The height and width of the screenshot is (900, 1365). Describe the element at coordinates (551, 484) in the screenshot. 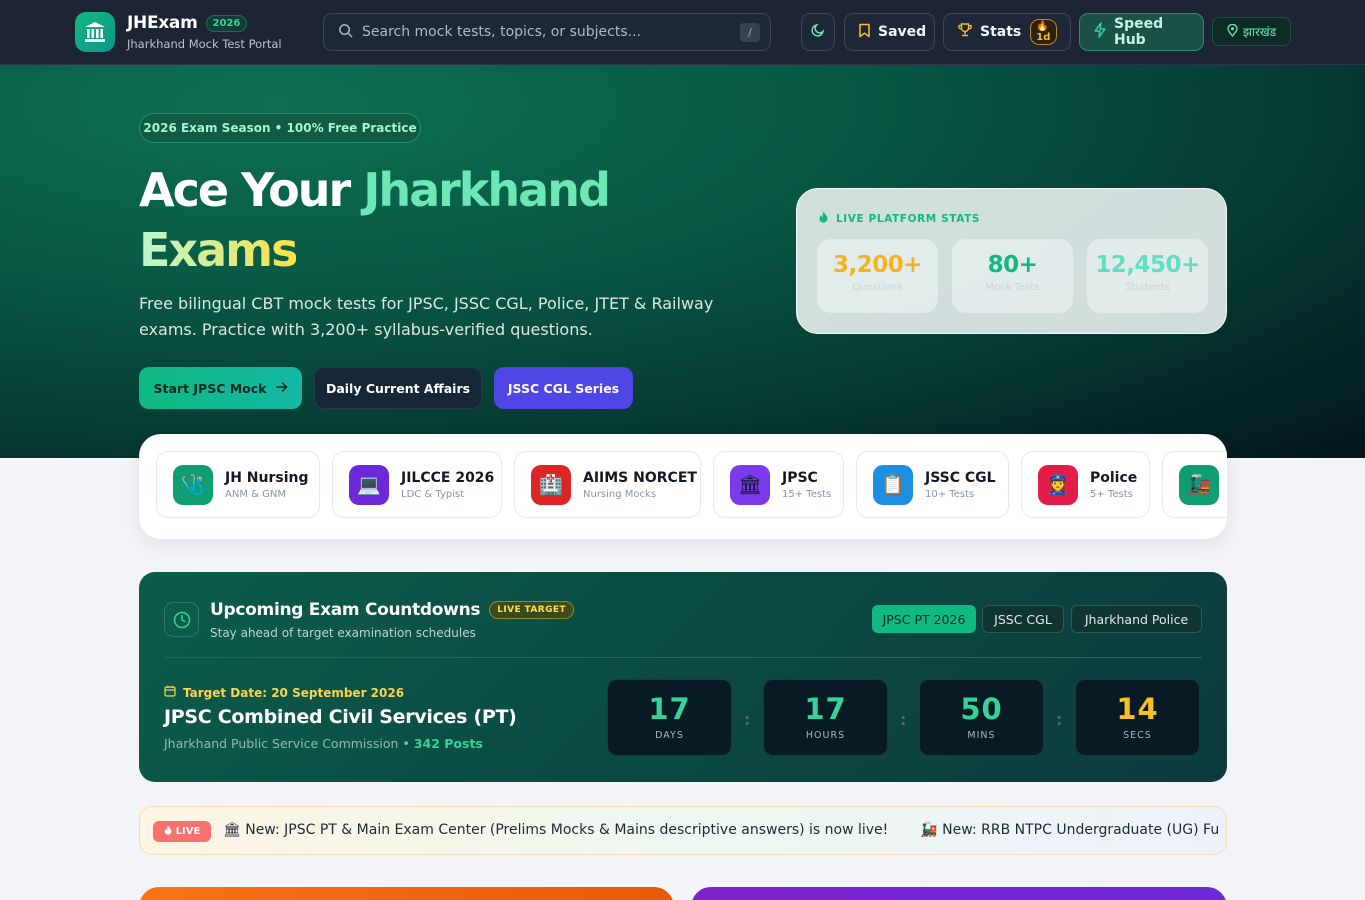

I see `hospital-icon: 🏥` at that location.